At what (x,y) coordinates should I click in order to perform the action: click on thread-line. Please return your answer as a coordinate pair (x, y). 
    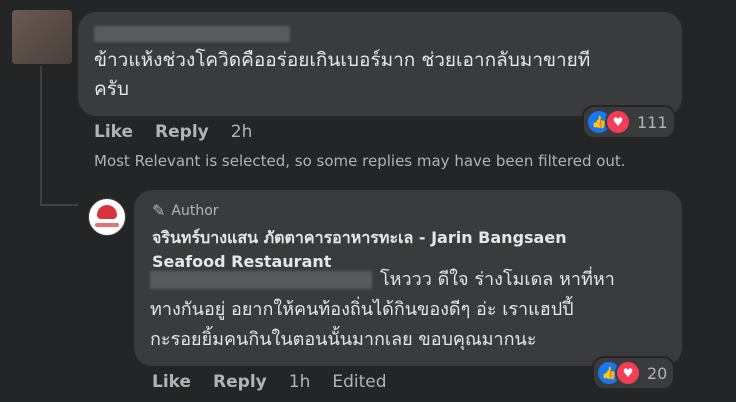
    Looking at the image, I should click on (41, 136).